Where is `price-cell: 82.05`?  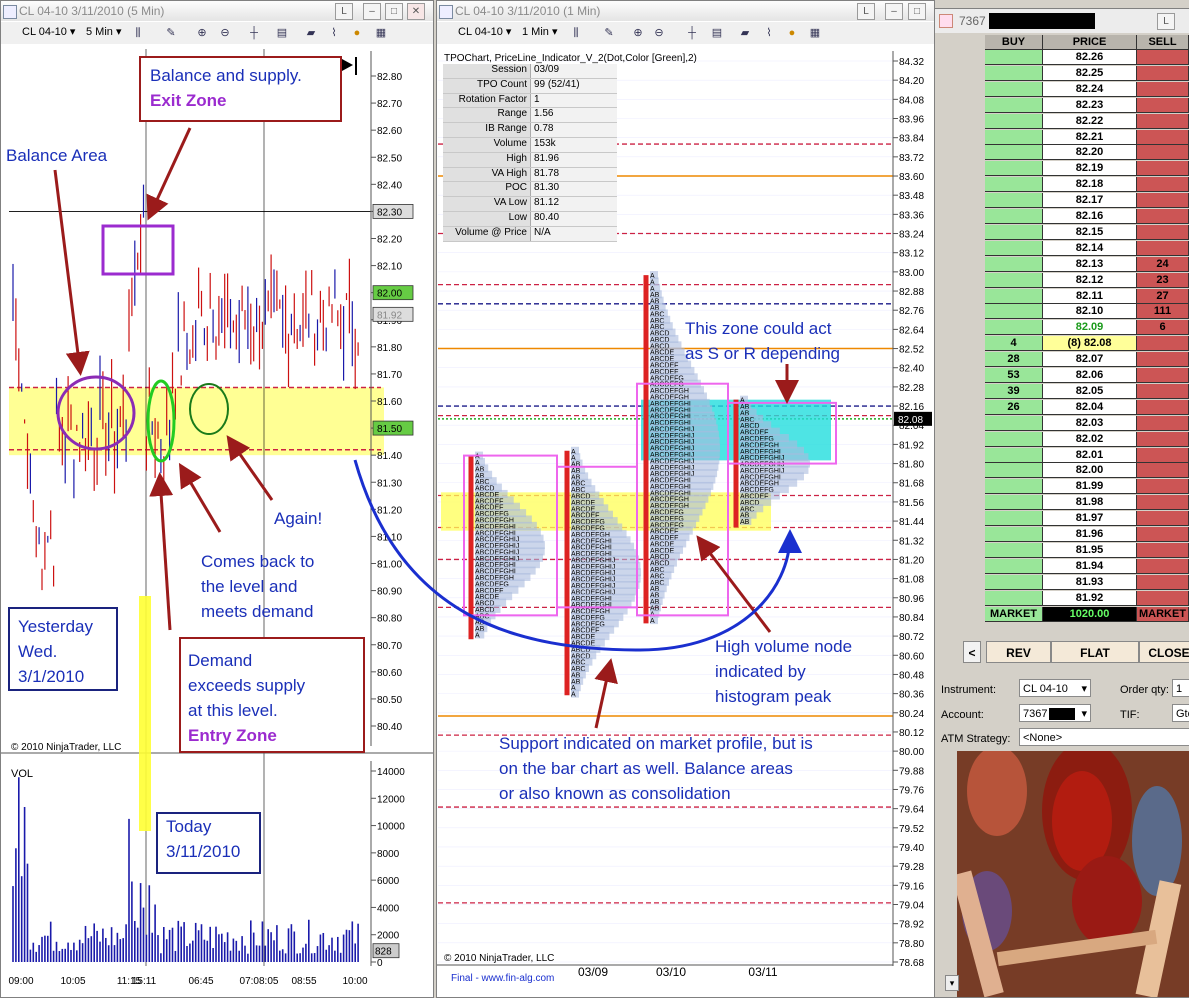
price-cell: 82.05 is located at coordinates (1090, 391).